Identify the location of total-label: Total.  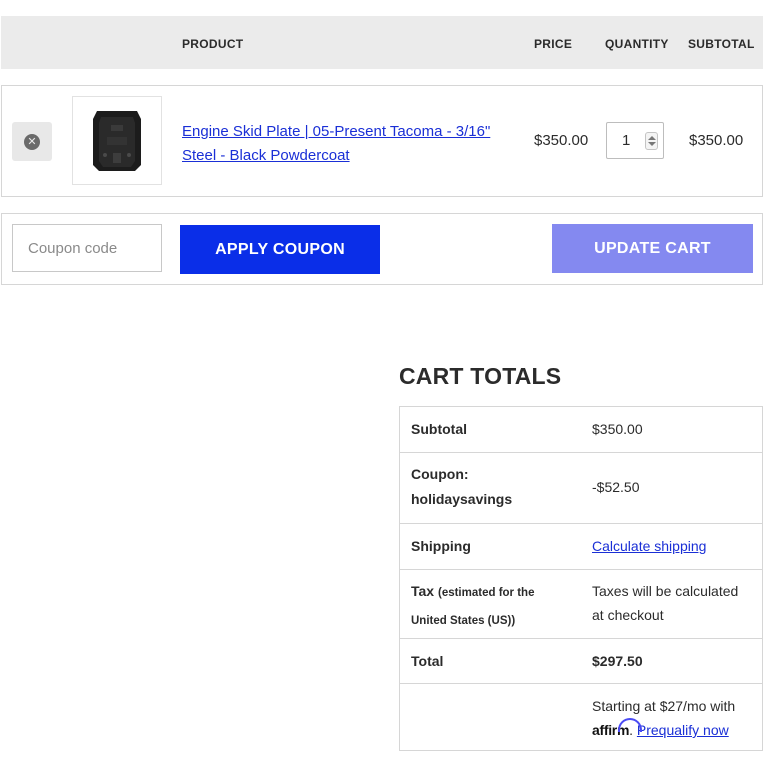
(427, 661).